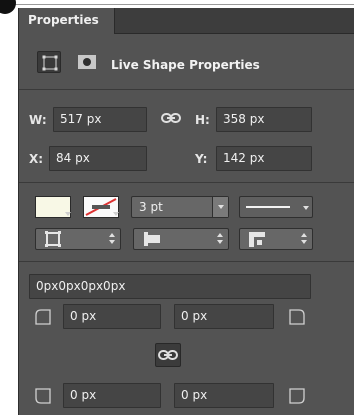 The width and height of the screenshot is (354, 415). What do you see at coordinates (180, 207) in the screenshot?
I see `stroke-weight-dropdown: 3 pt` at bounding box center [180, 207].